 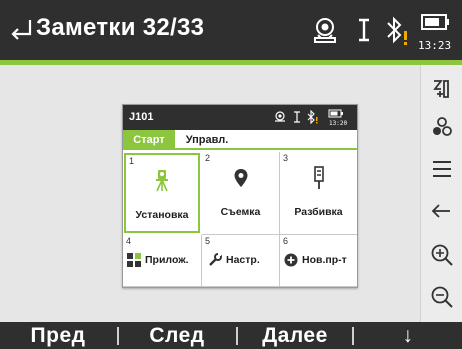 What do you see at coordinates (240, 178) in the screenshot?
I see `location-pin-icon` at bounding box center [240, 178].